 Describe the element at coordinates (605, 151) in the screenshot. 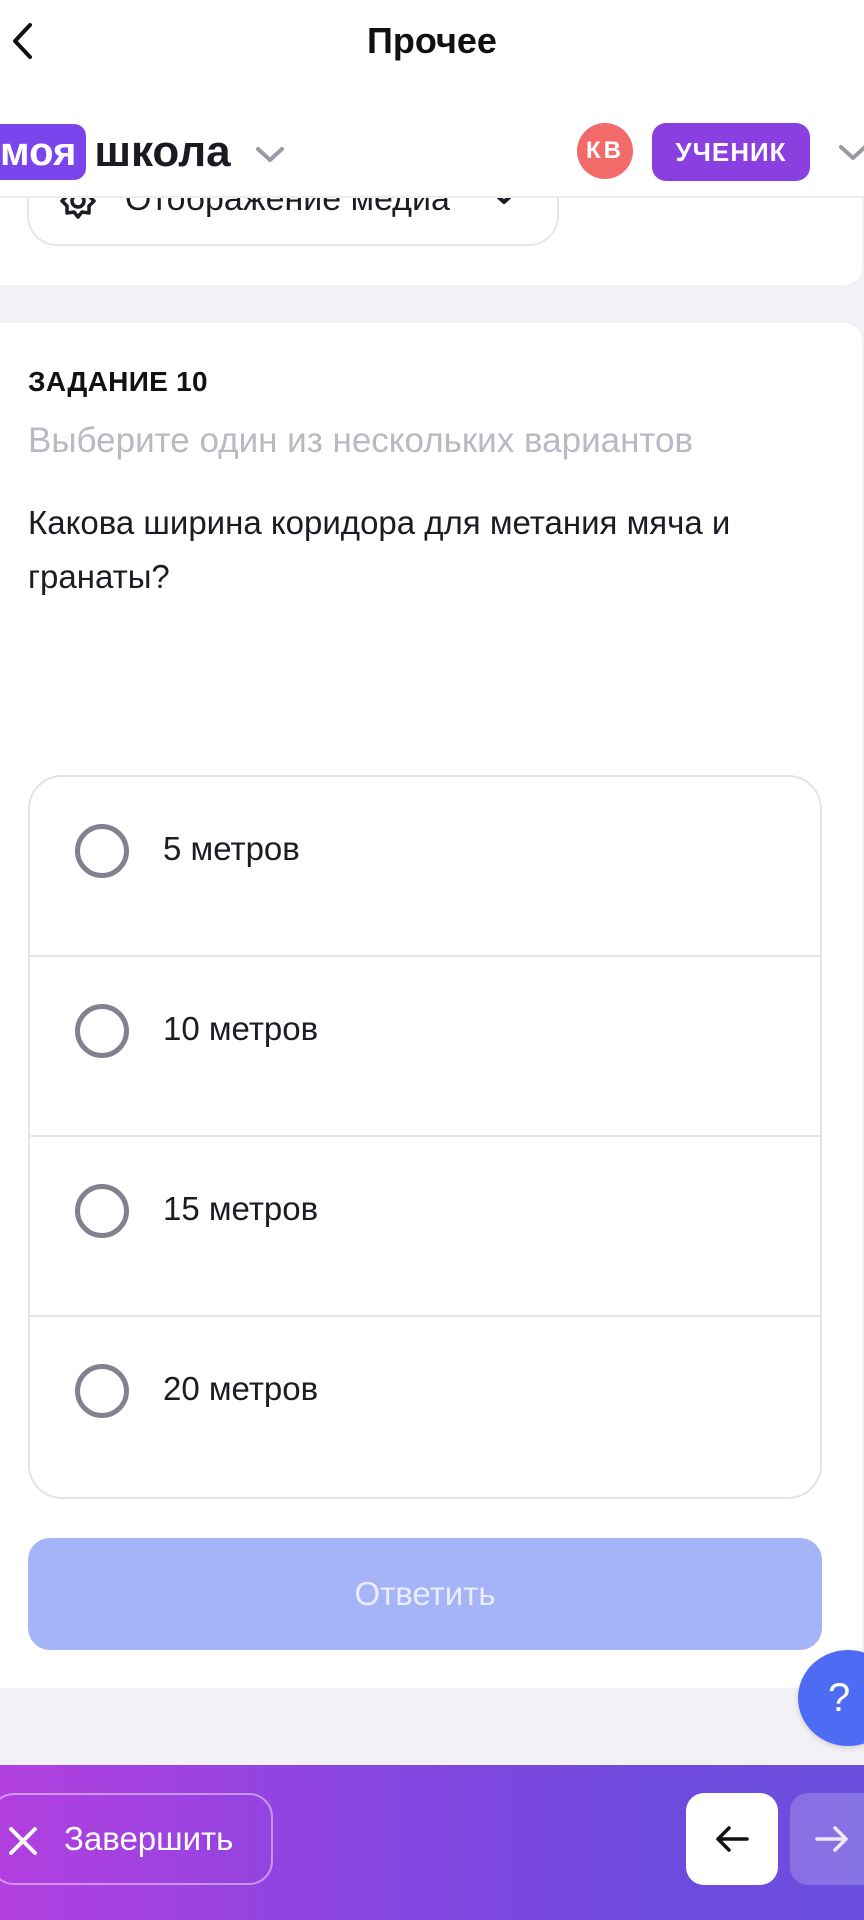

I see `user-avatar: КВ` at that location.